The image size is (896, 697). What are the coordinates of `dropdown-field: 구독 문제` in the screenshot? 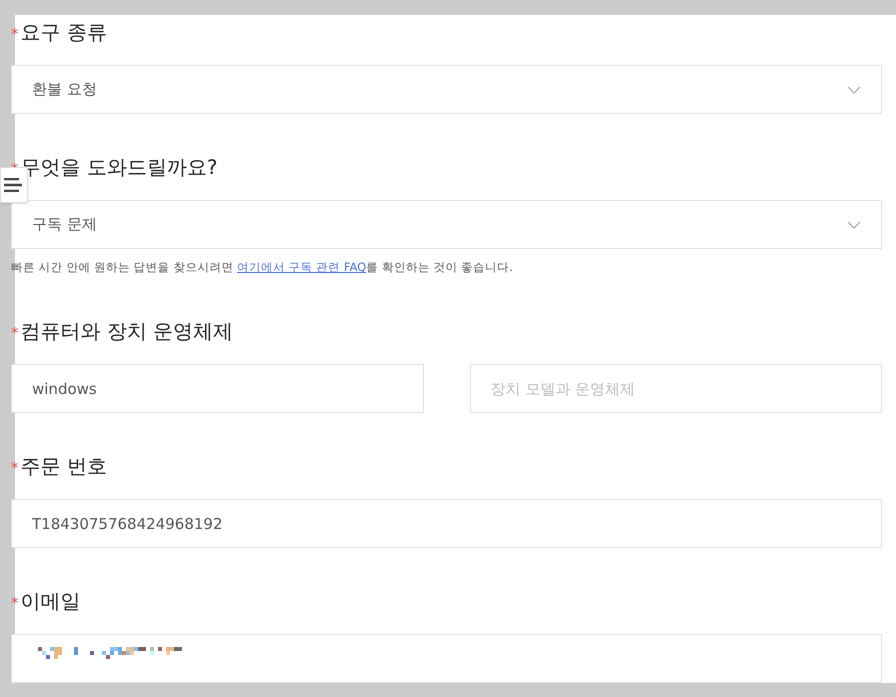 It's located at (446, 224).